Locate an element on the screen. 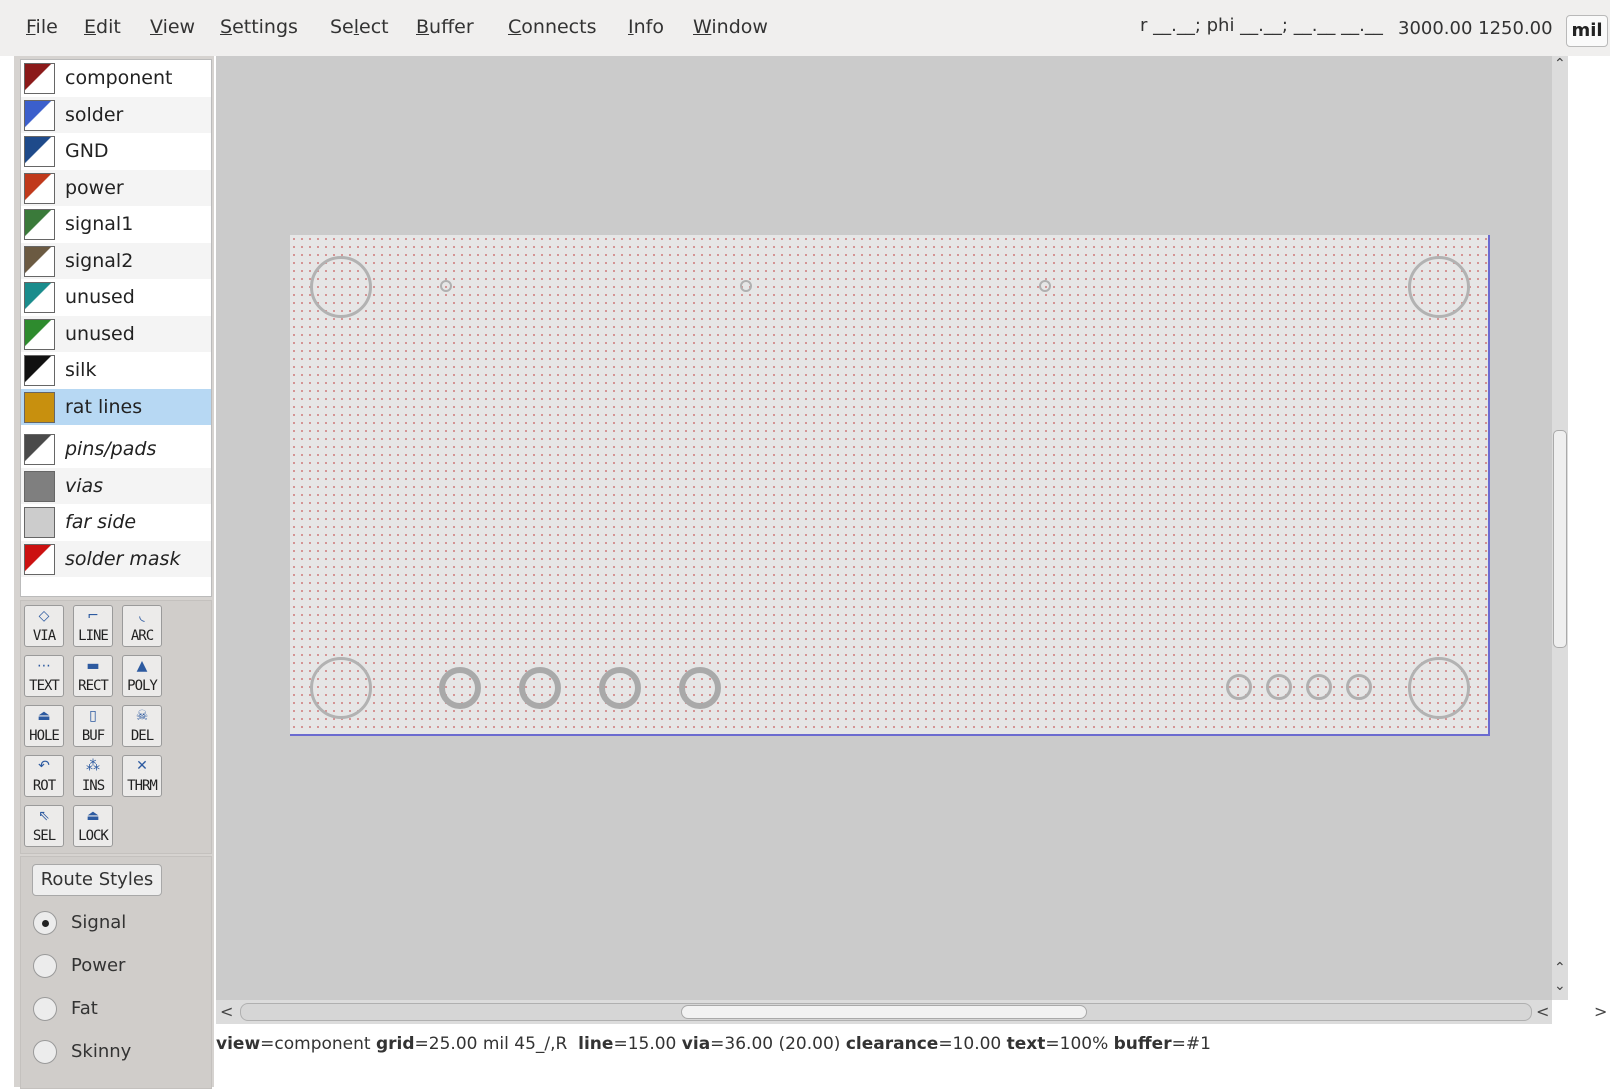 Image resolution: width=1610 pixels, height=1089 pixels. route-style-option-signal: Signal is located at coordinates (118, 923).